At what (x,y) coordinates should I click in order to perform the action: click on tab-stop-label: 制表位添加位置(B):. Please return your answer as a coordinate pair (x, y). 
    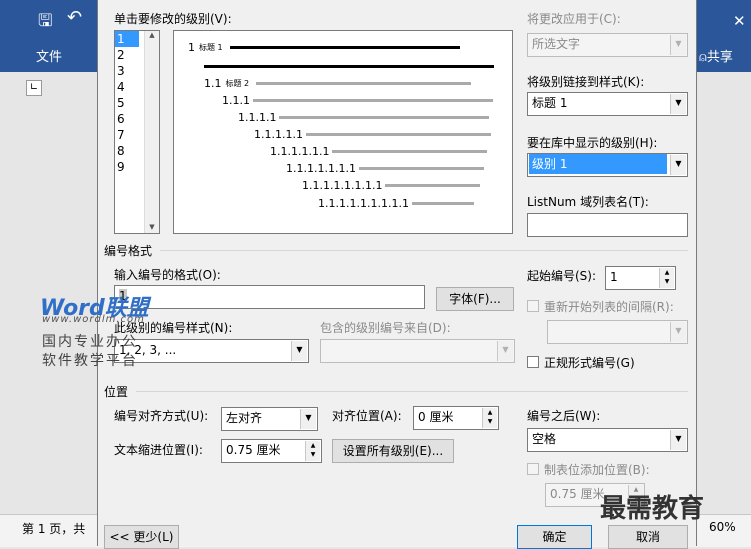
    Looking at the image, I should click on (597, 470).